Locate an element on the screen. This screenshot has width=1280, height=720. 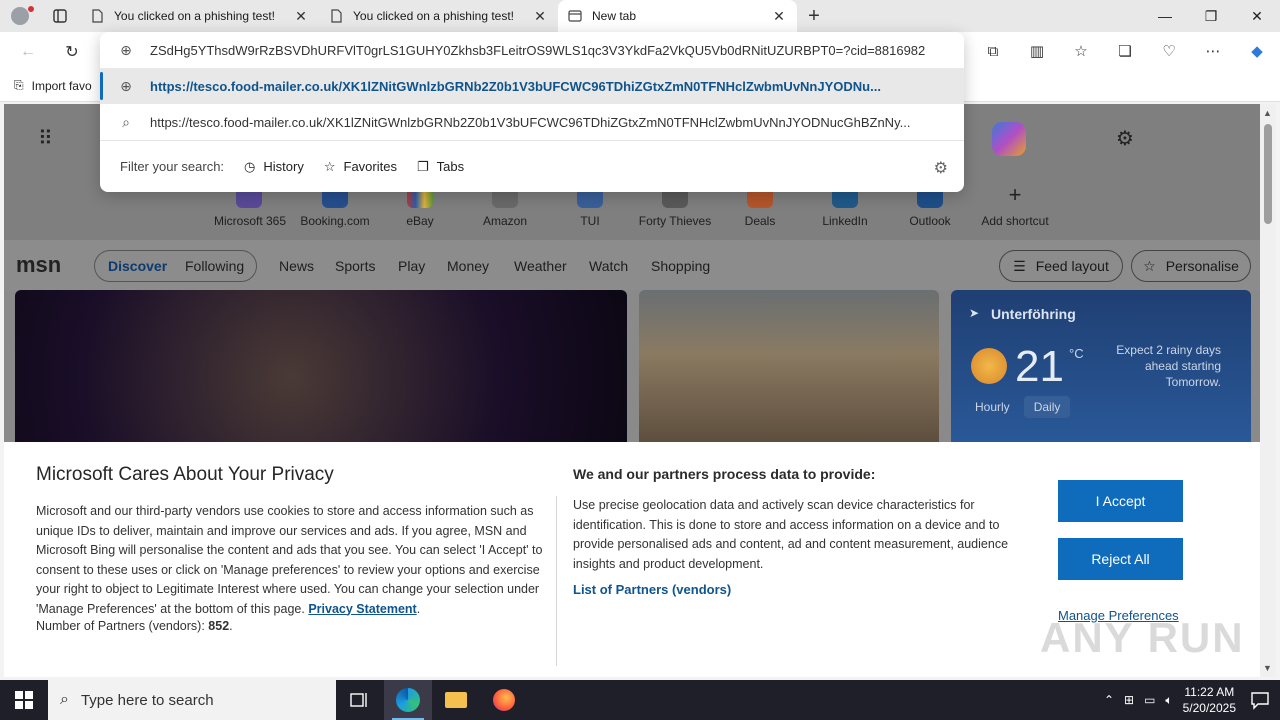
shortcut-amazon: Amazon is located at coordinates (505, 221).